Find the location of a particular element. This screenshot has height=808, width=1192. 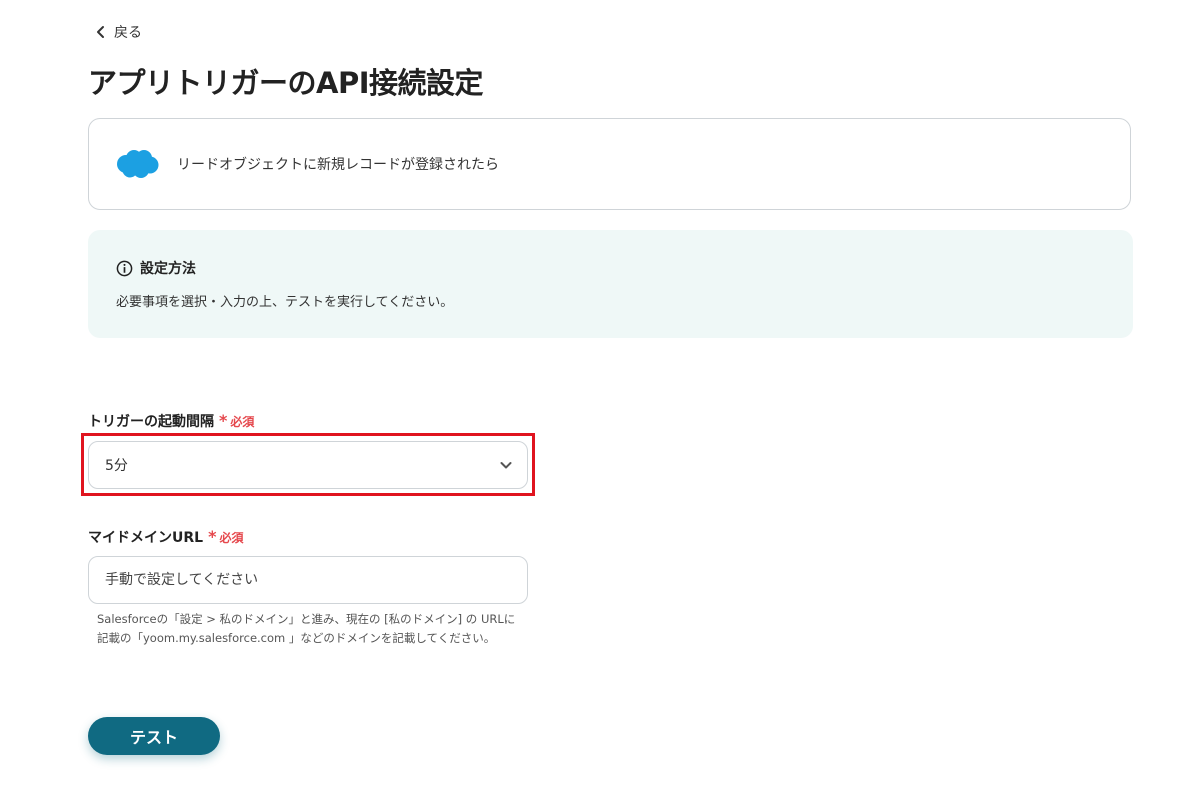

interval-label: トリガーの起動間隔 * 必須 is located at coordinates (171, 421).